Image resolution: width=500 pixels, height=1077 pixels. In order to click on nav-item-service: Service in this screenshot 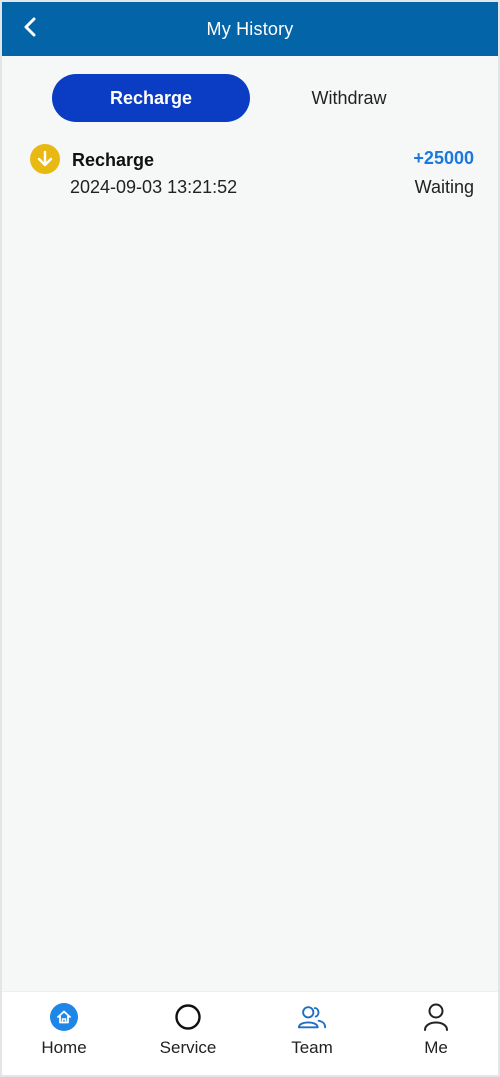, I will do `click(188, 1033)`.